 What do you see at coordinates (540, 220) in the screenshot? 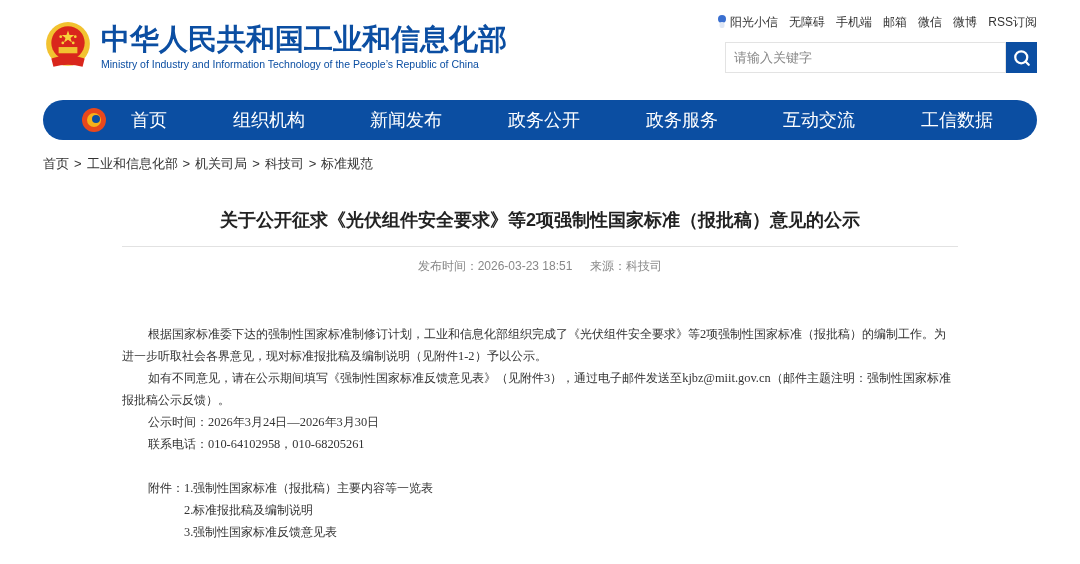
I see `article-title: 关于公开征求《光伏组件安全要求》等2项强制性国家标准（报批稿）意见的公示` at bounding box center [540, 220].